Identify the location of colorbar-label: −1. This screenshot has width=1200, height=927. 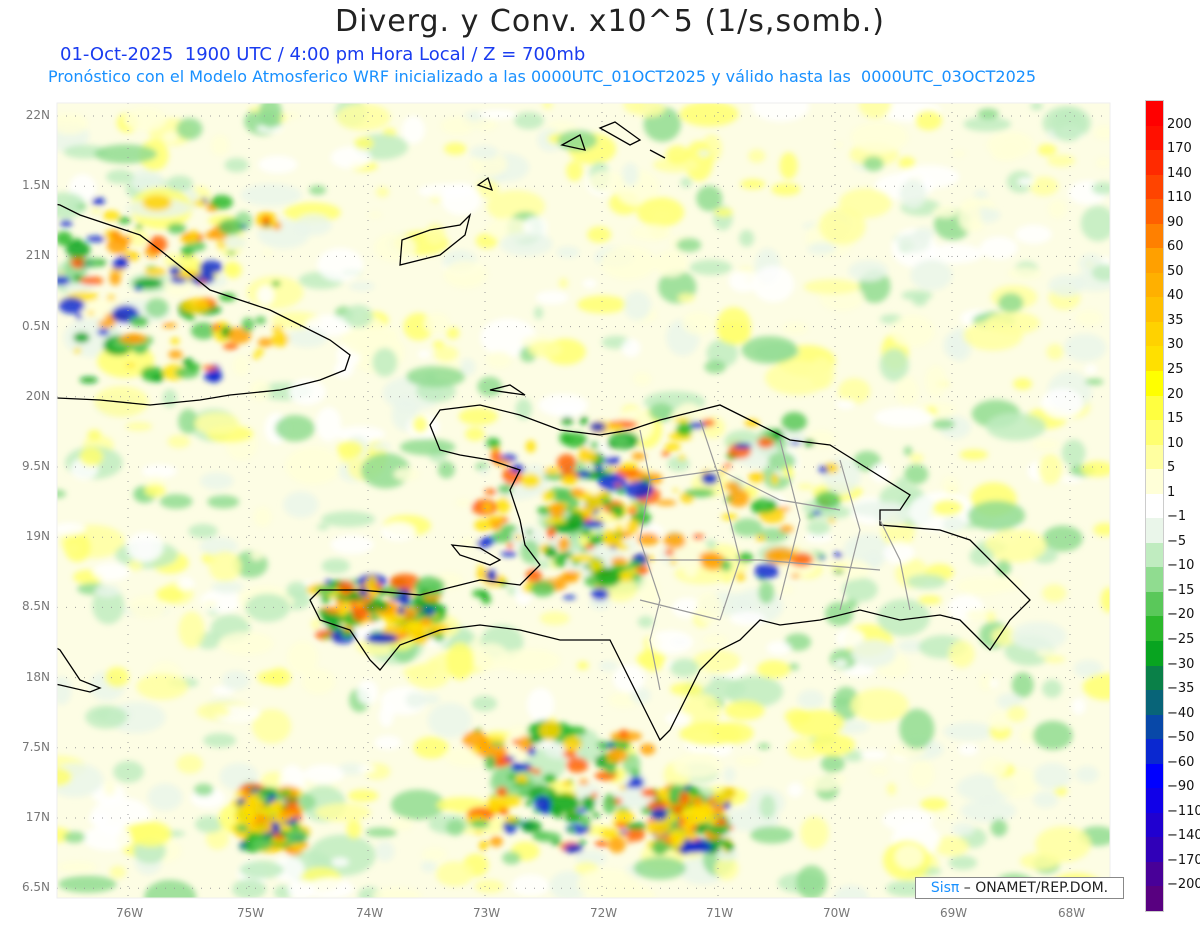
(1177, 517).